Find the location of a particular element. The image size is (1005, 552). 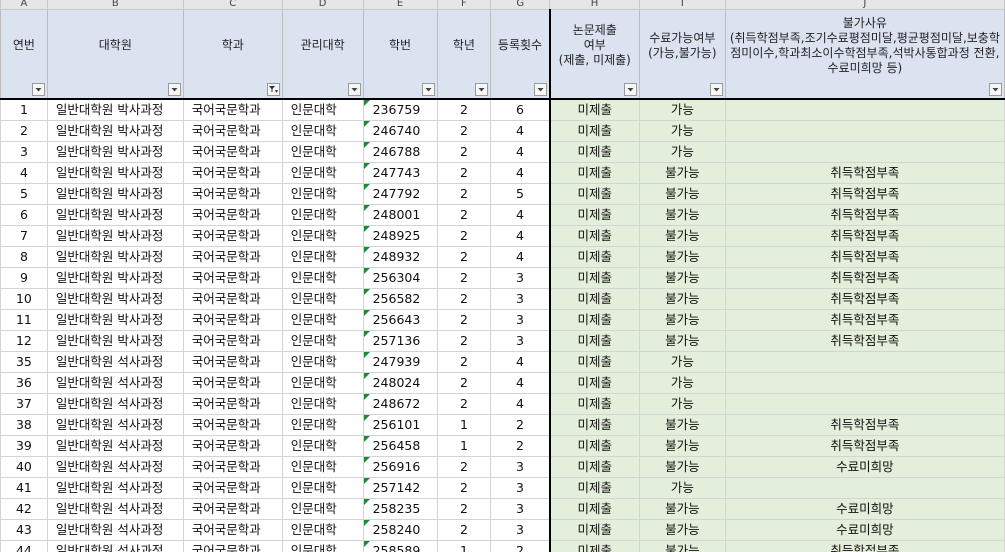

column-letter-j: J is located at coordinates (864, 5).